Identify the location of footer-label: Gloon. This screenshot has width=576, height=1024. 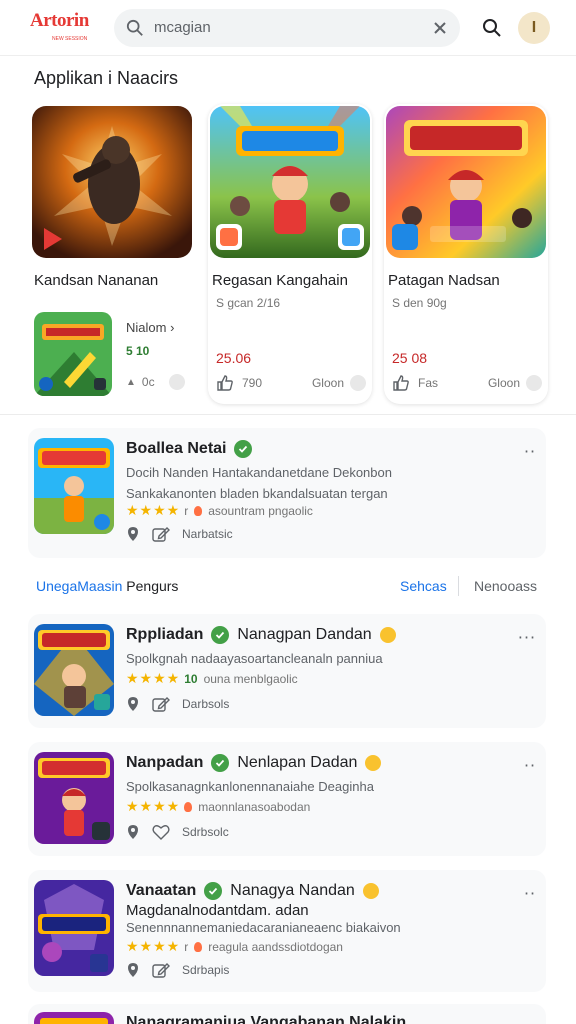
(327, 383).